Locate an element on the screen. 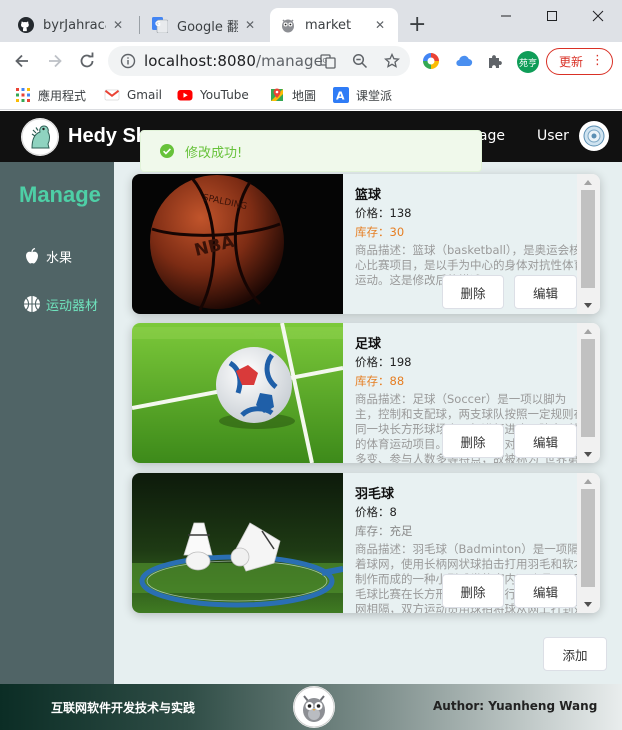 The image size is (622, 730). address-bar: localhost:8080/manage G is located at coordinates (259, 61).